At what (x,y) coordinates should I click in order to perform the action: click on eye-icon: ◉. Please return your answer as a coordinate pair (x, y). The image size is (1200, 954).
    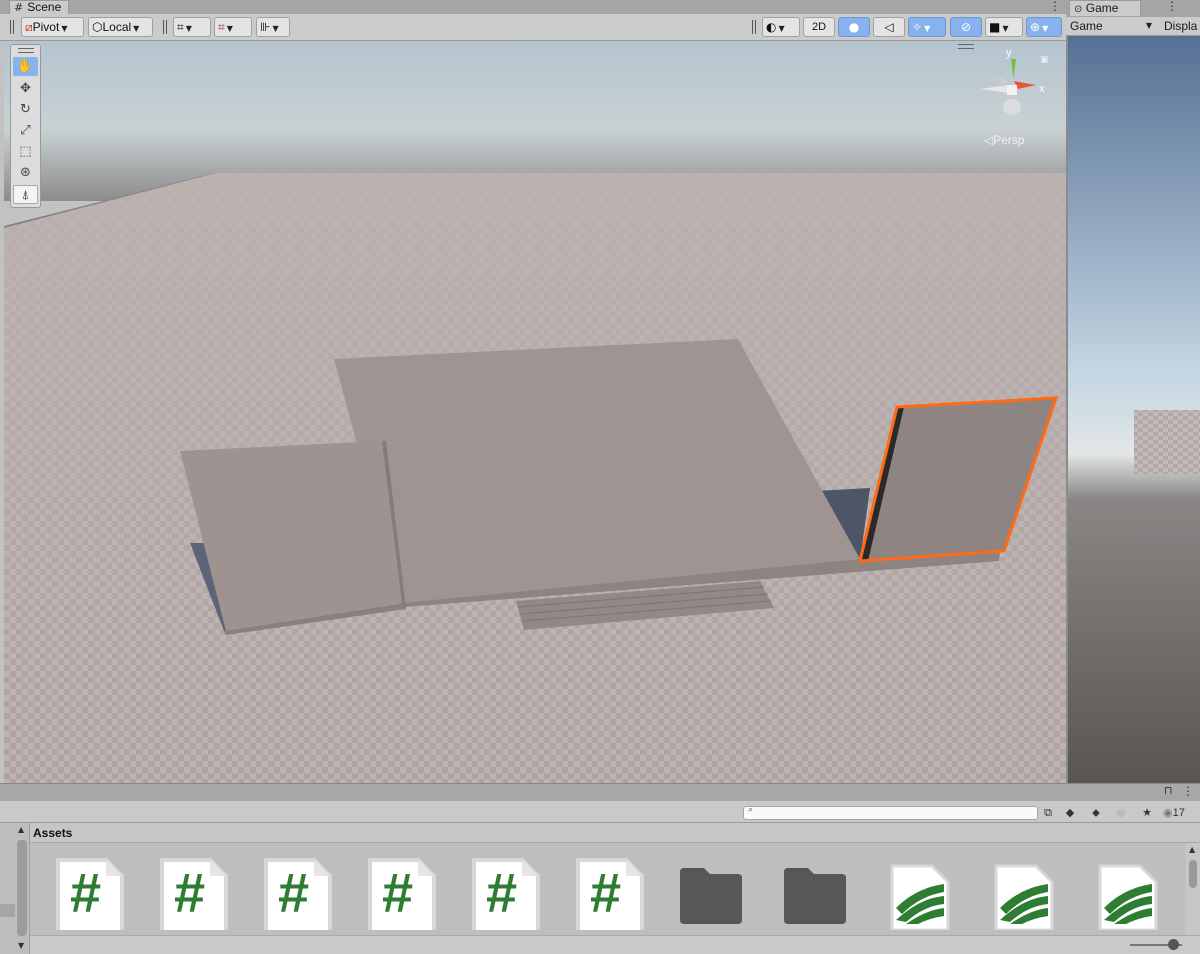
    Looking at the image, I should click on (1168, 812).